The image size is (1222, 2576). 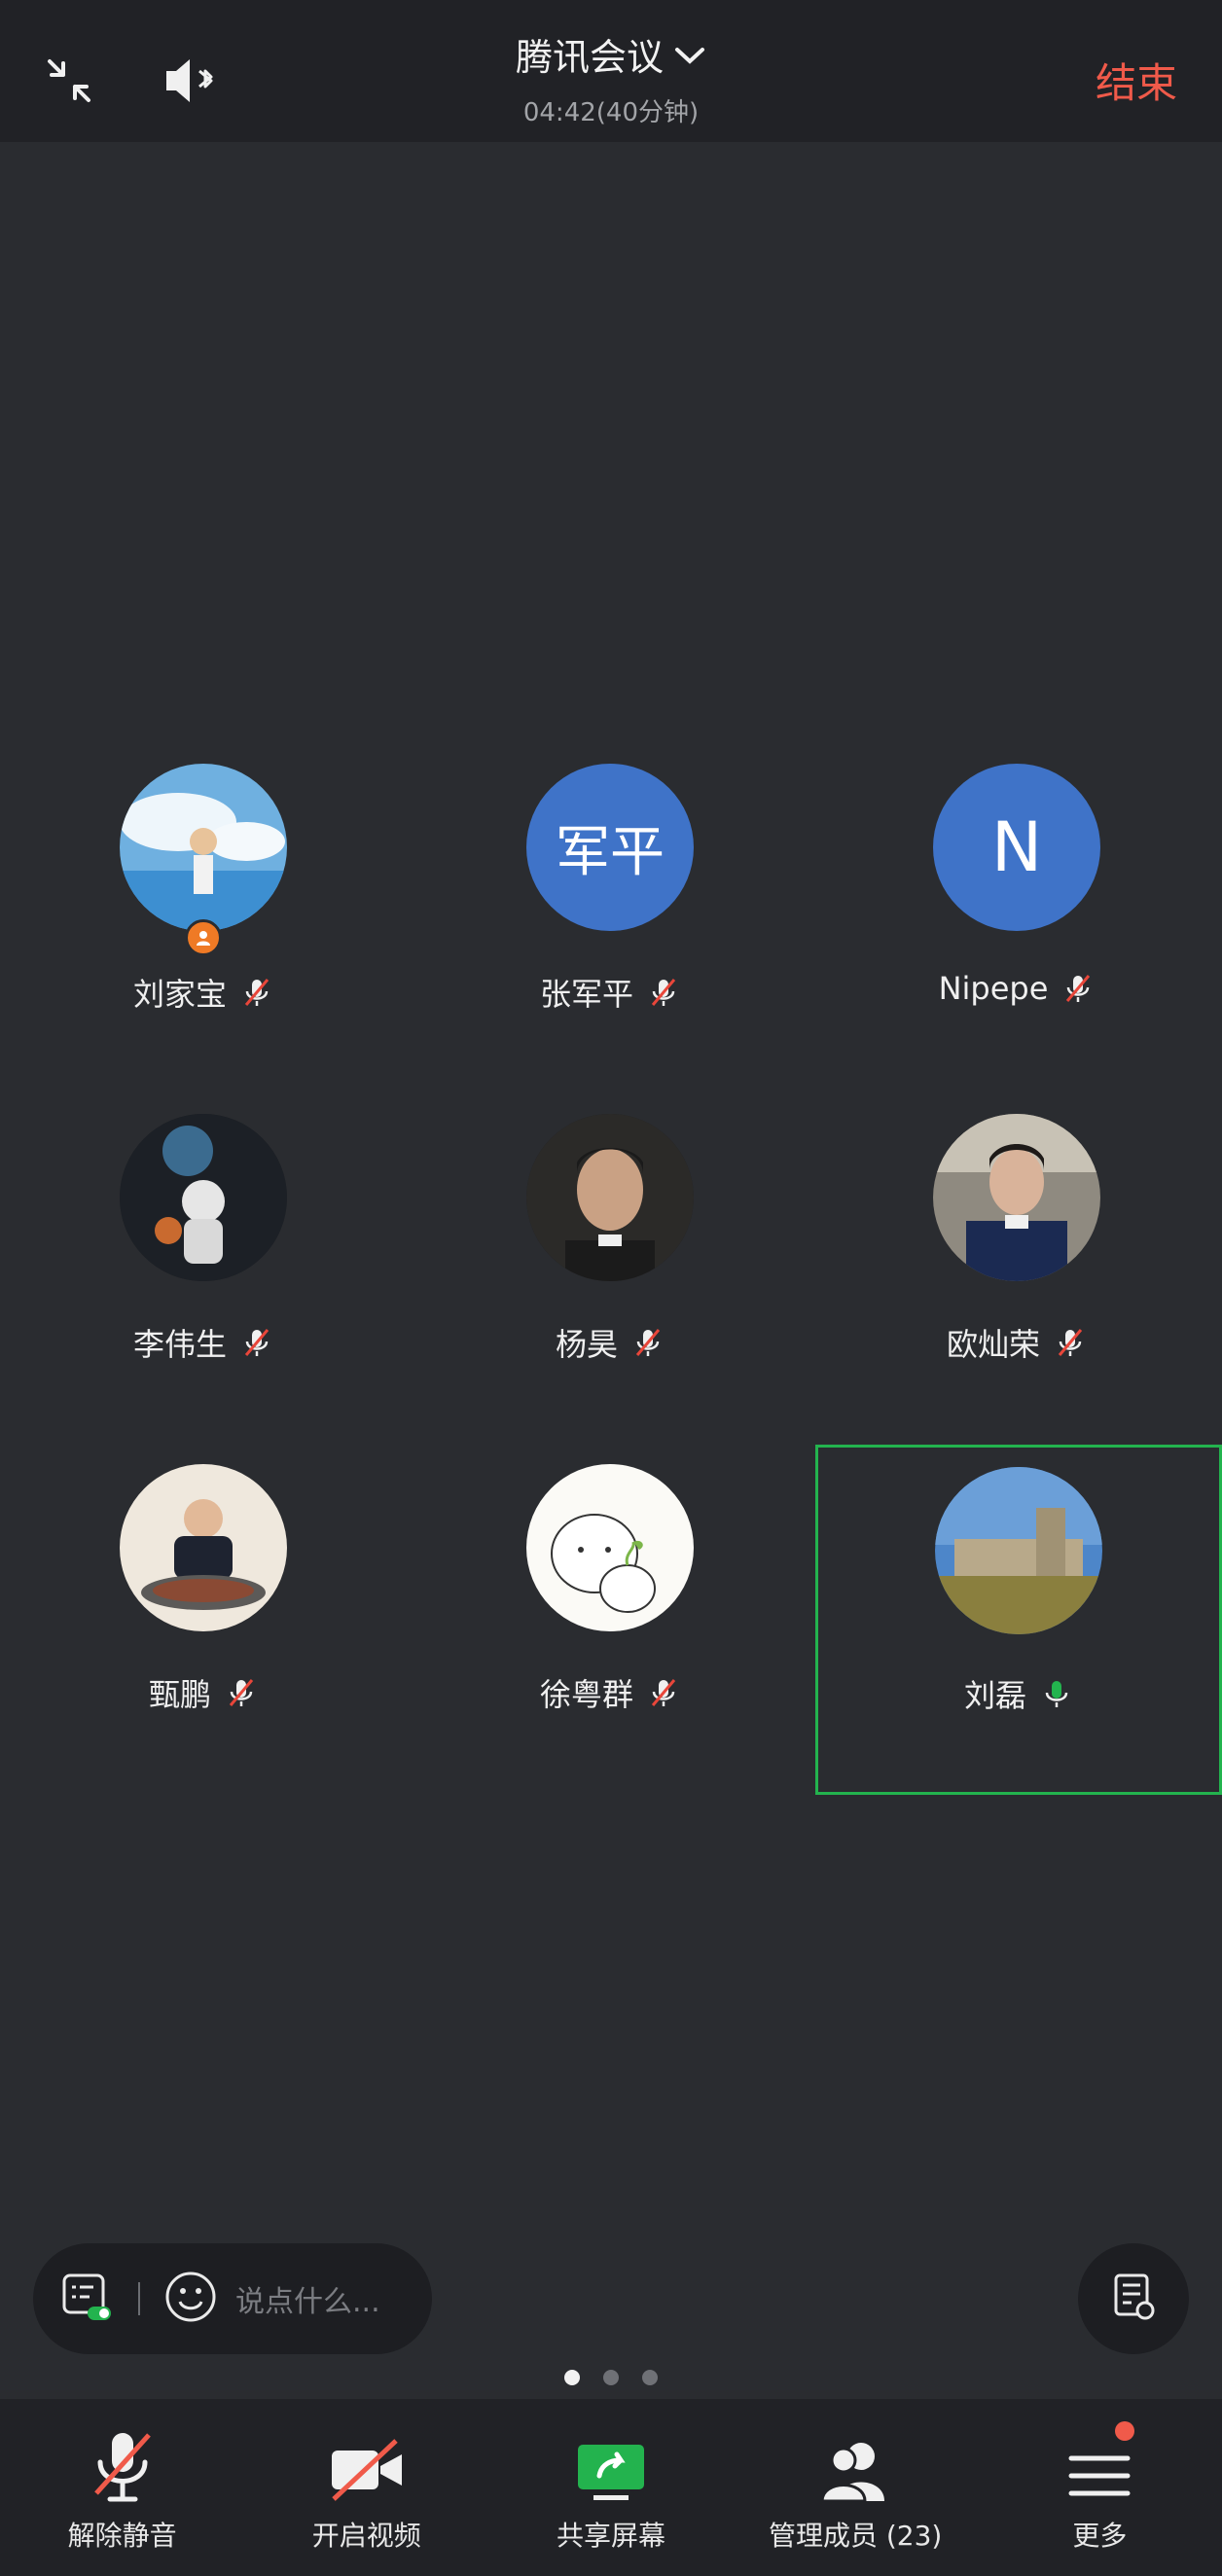 I want to click on share-screen-button: 共享屏幕, so click(x=611, y=2487).